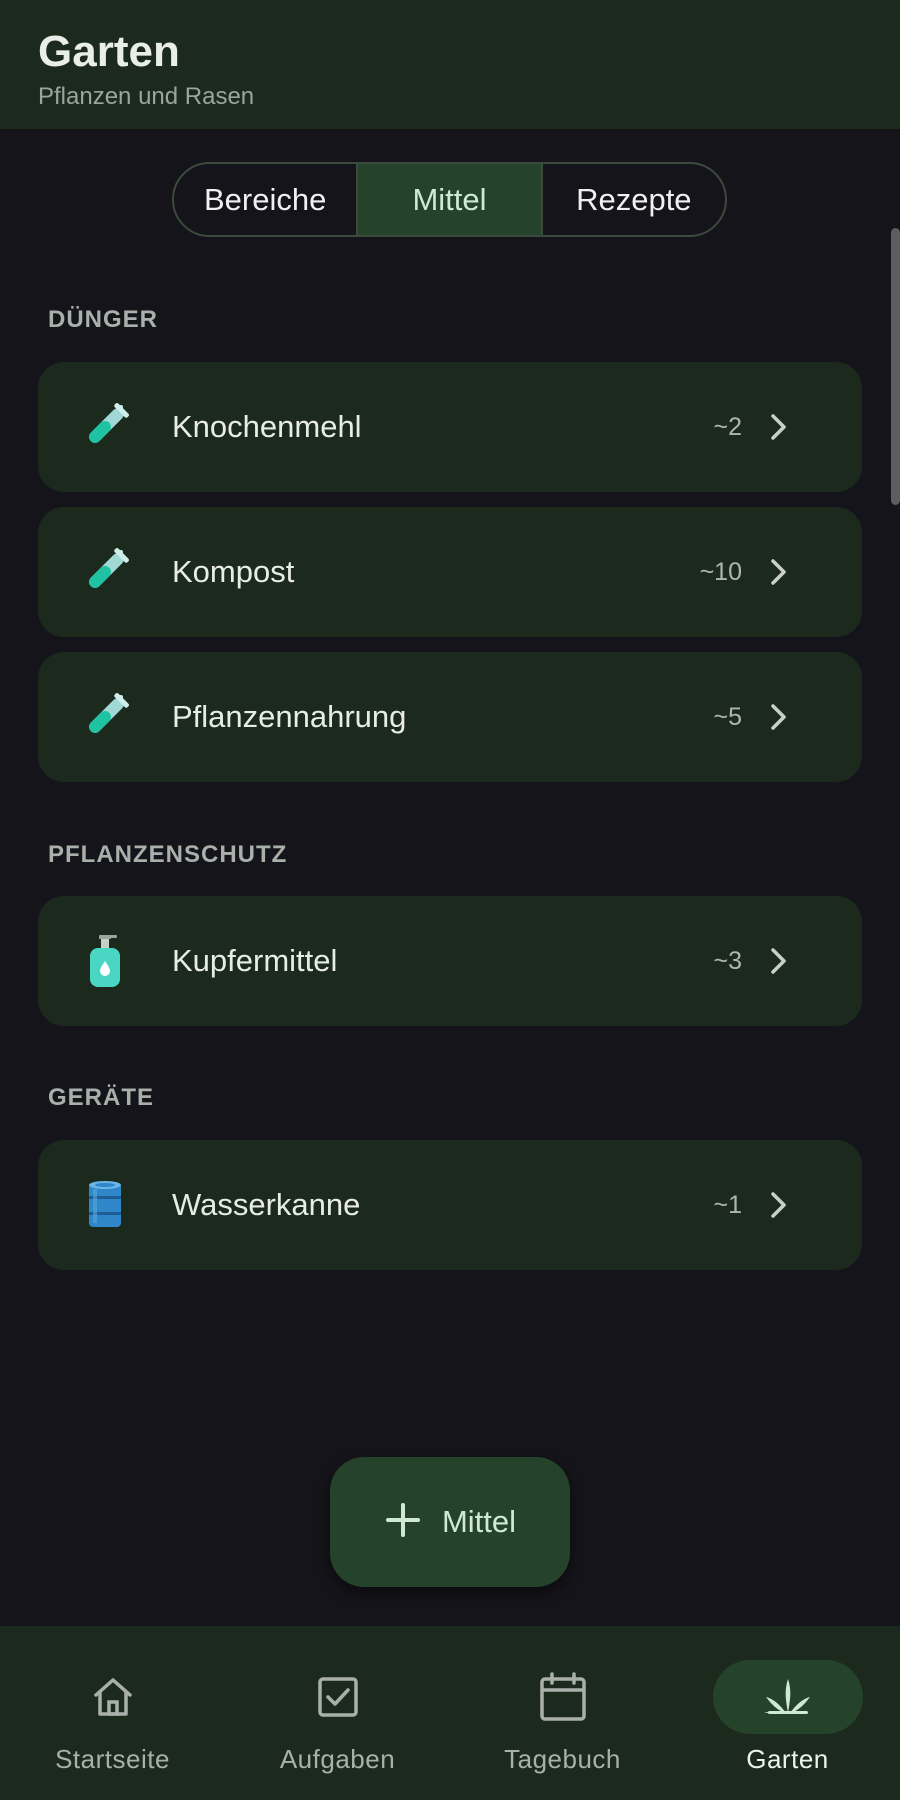  I want to click on list-item: Knochenmehl ~2, so click(450, 427).